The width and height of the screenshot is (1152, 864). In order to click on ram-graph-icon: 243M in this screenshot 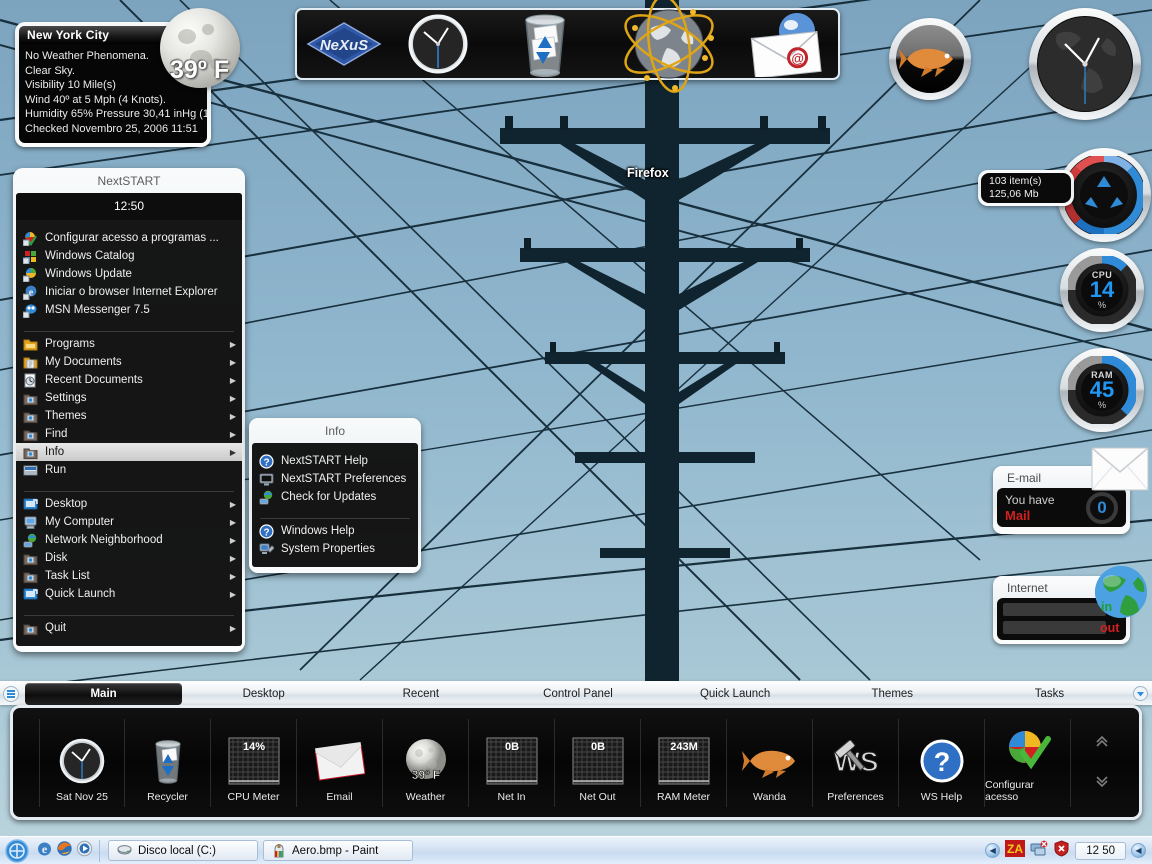, I will do `click(684, 761)`.